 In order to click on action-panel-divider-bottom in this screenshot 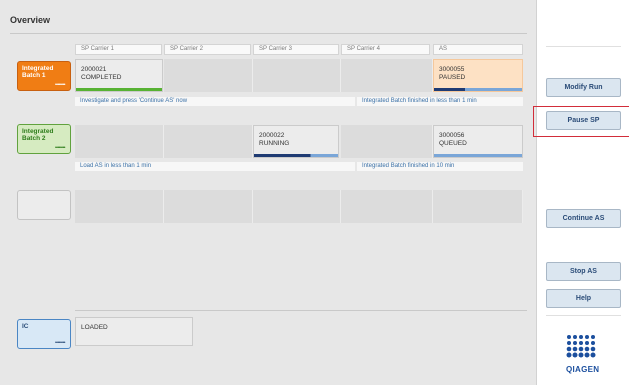, I will do `click(583, 315)`.